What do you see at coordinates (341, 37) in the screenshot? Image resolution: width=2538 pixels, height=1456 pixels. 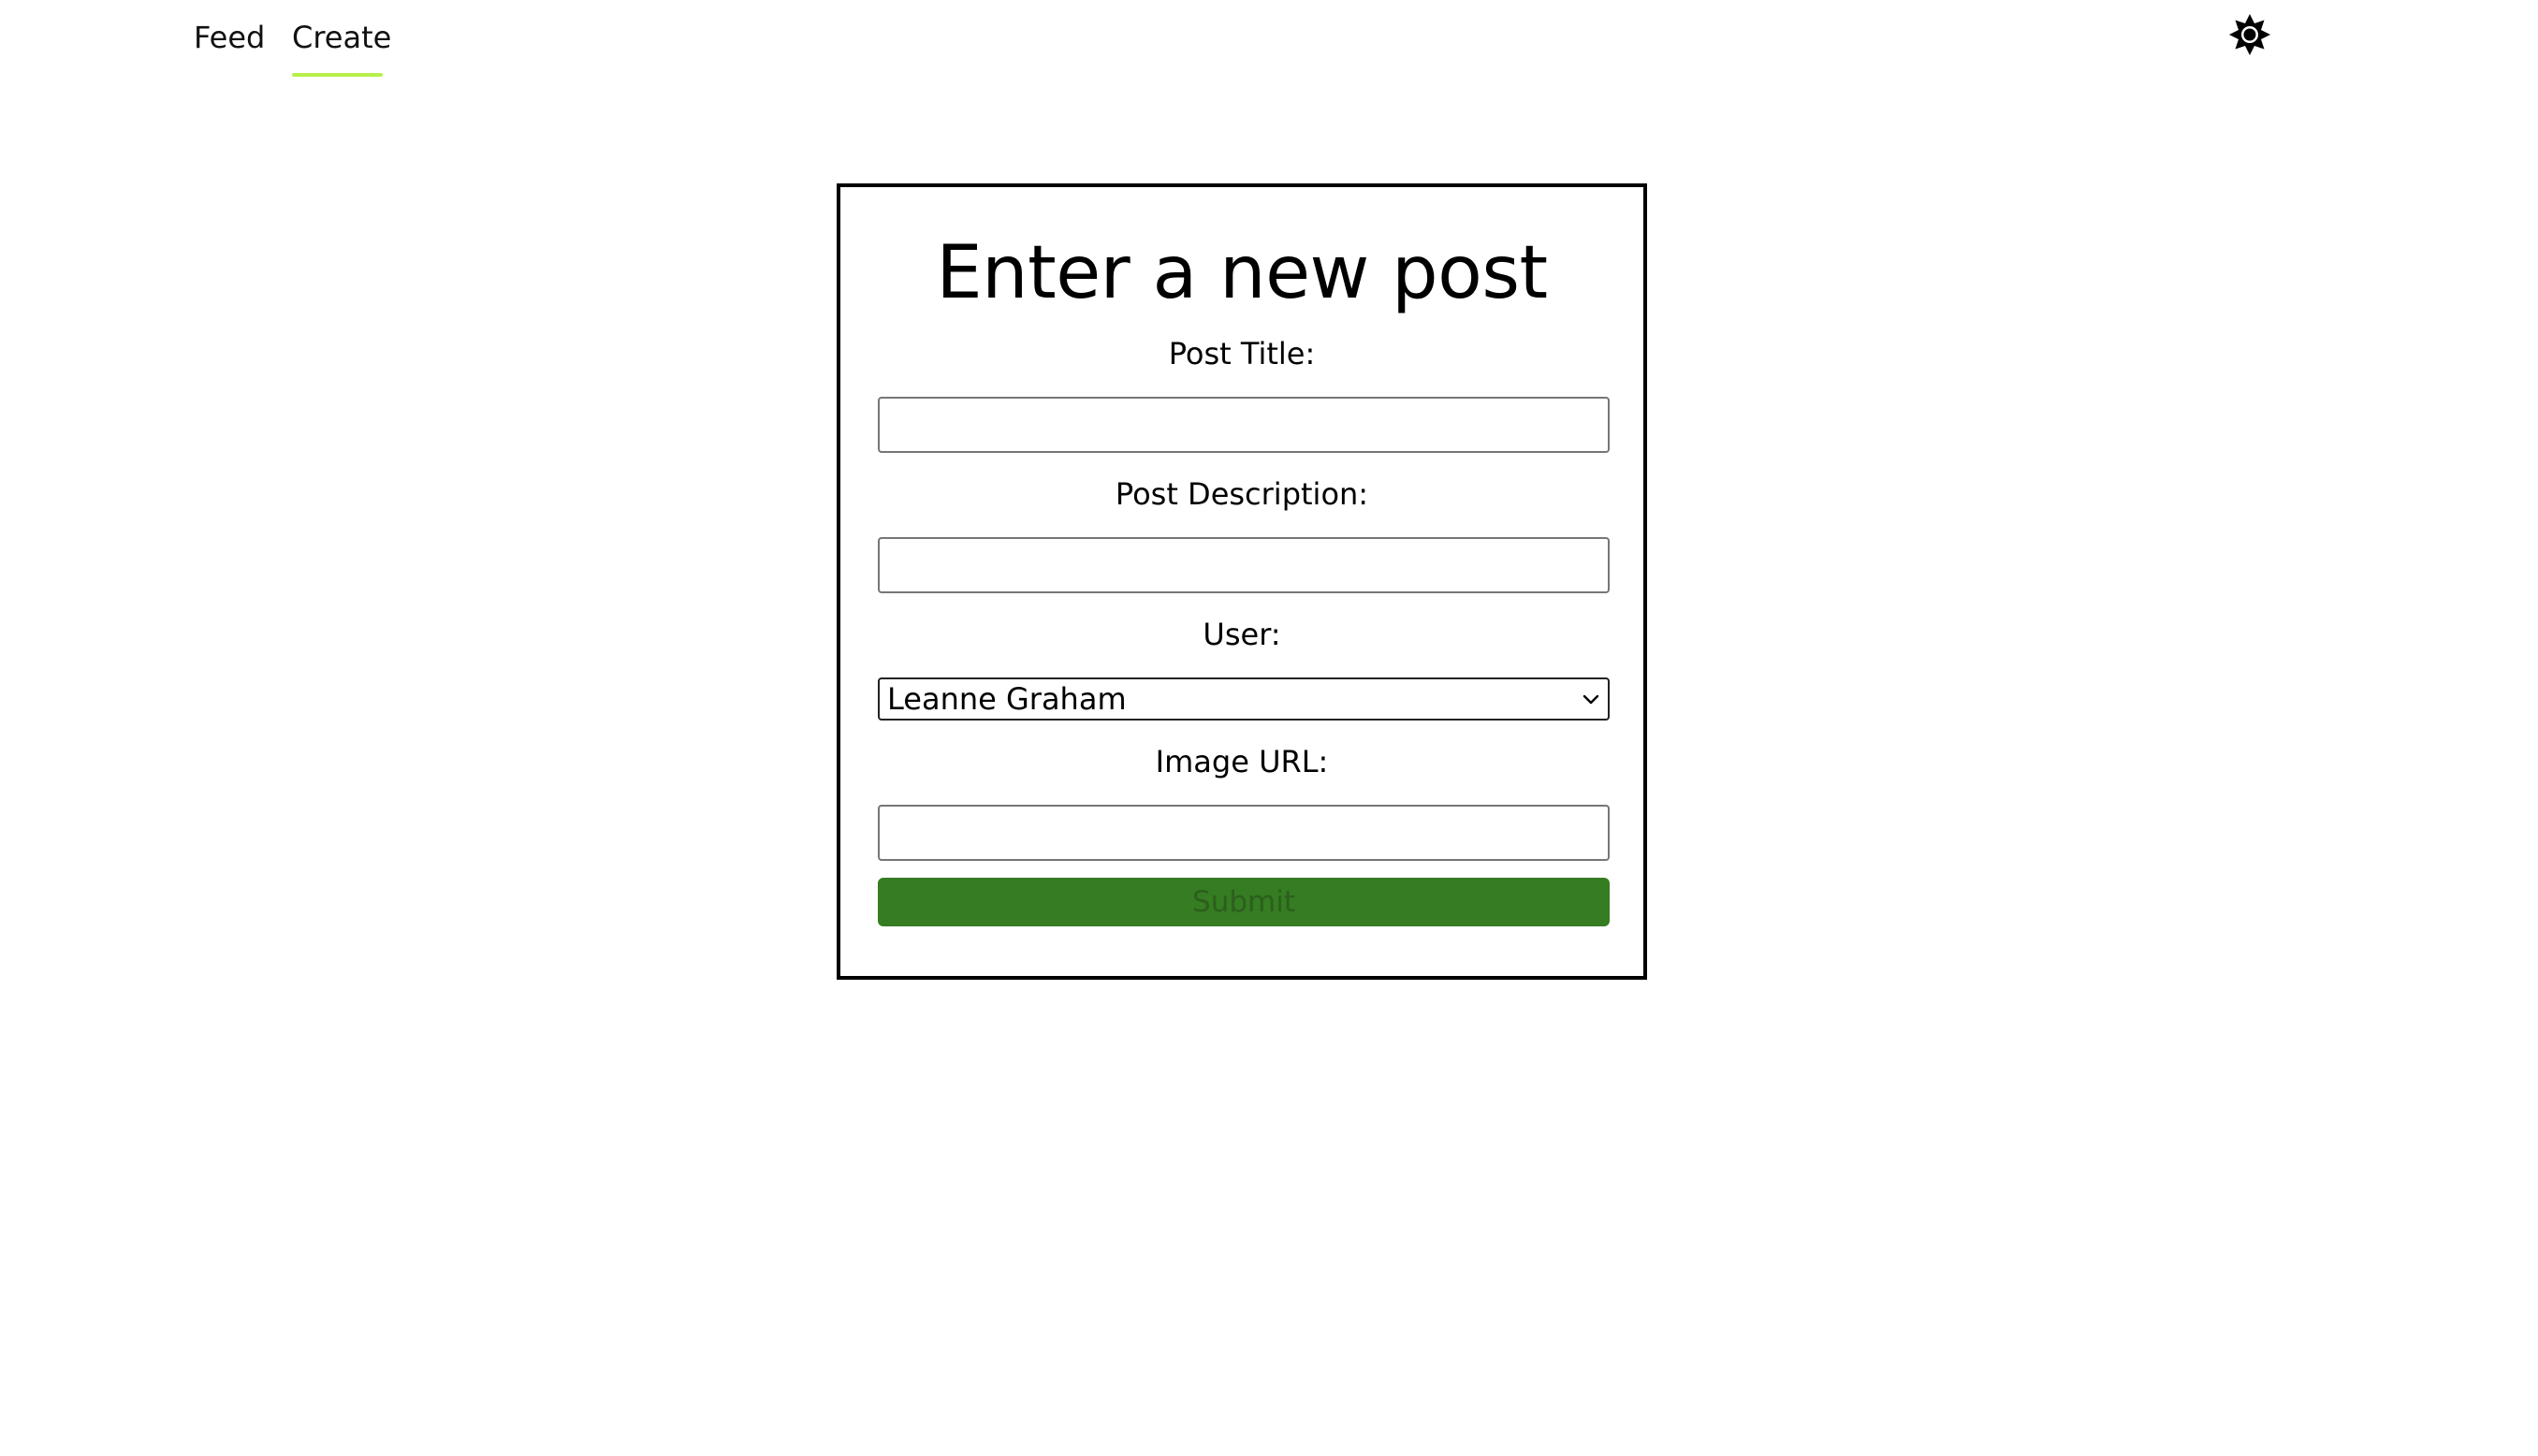 I see `nav-create-link: Create` at bounding box center [341, 37].